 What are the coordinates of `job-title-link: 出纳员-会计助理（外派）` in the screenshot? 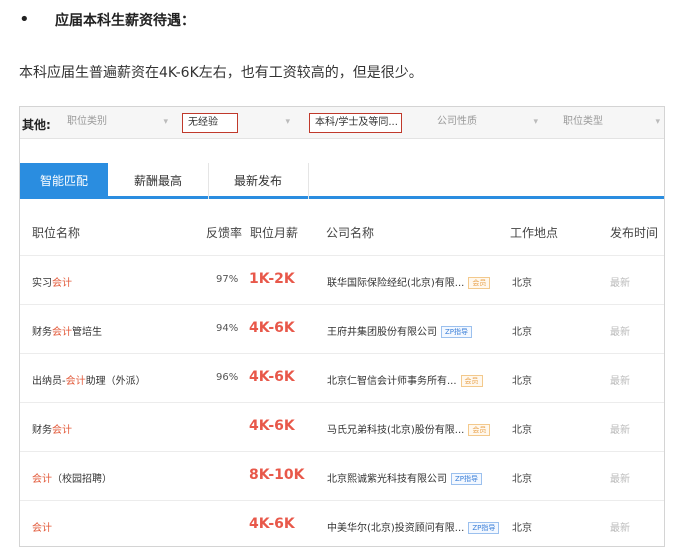 It's located at (89, 379).